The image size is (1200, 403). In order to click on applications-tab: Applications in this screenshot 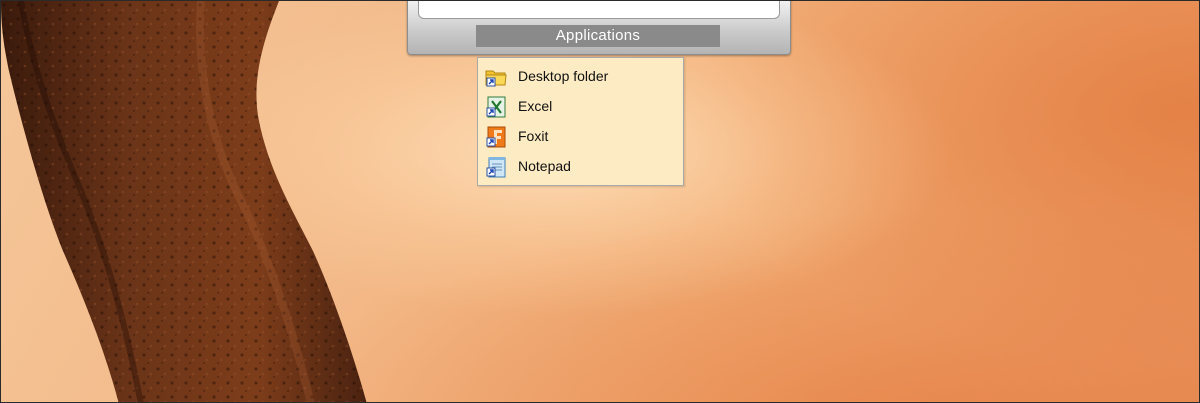, I will do `click(598, 36)`.